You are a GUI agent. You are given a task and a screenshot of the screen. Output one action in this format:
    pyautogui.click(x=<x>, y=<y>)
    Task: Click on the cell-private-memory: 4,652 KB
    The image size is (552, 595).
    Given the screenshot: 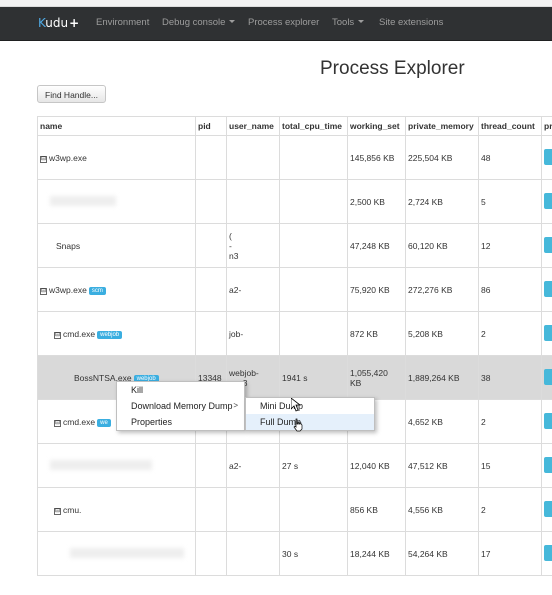 What is the action you would take?
    pyautogui.click(x=442, y=421)
    